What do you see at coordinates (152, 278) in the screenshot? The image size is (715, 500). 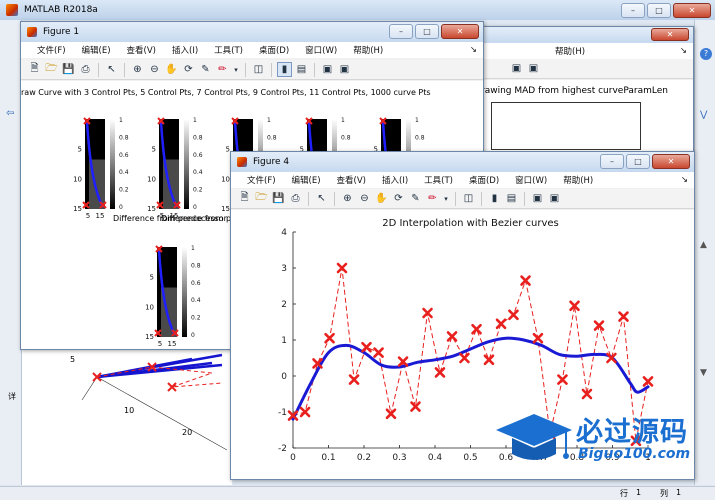 I see `subplot-ytick-label: 5` at bounding box center [152, 278].